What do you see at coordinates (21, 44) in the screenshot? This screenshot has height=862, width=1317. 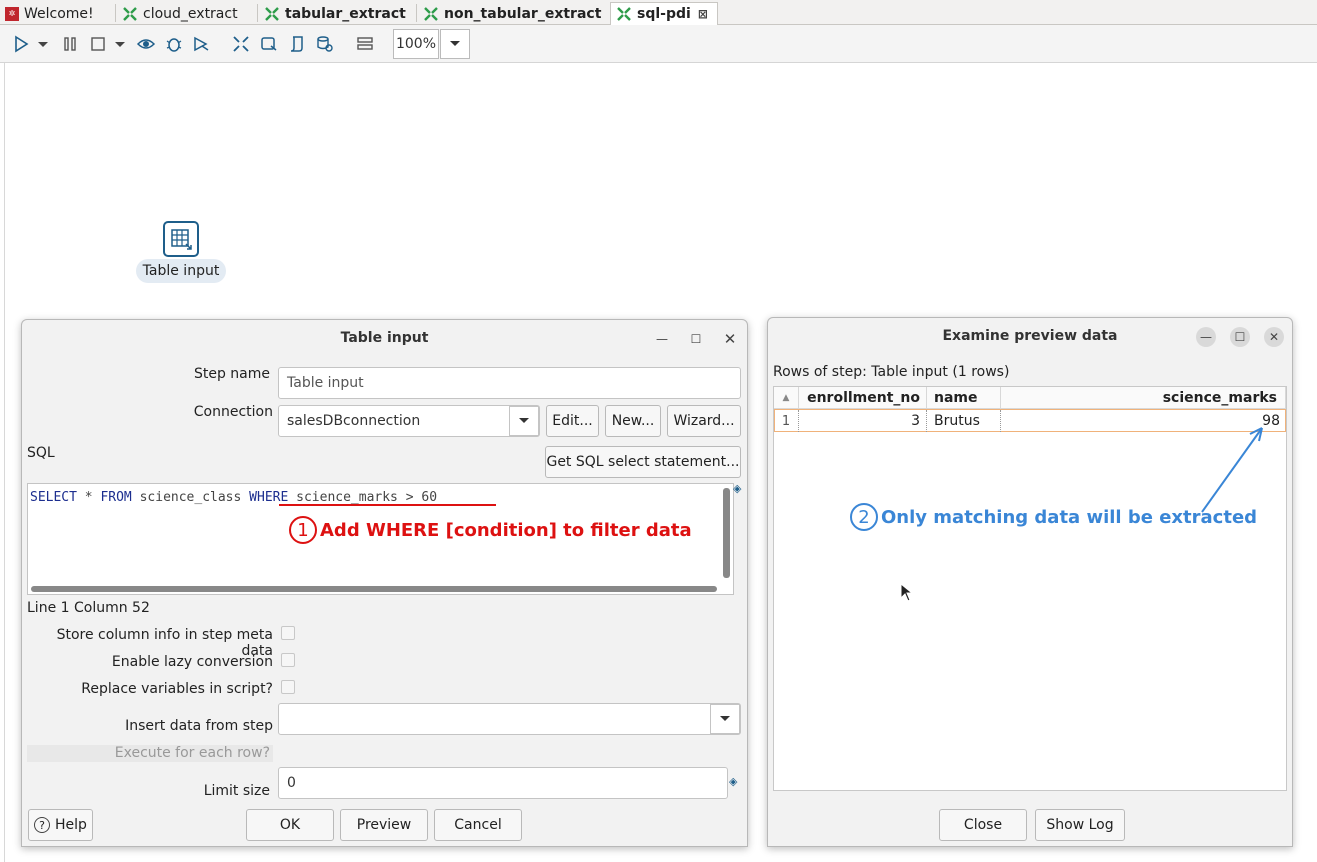 I see `run-icon` at bounding box center [21, 44].